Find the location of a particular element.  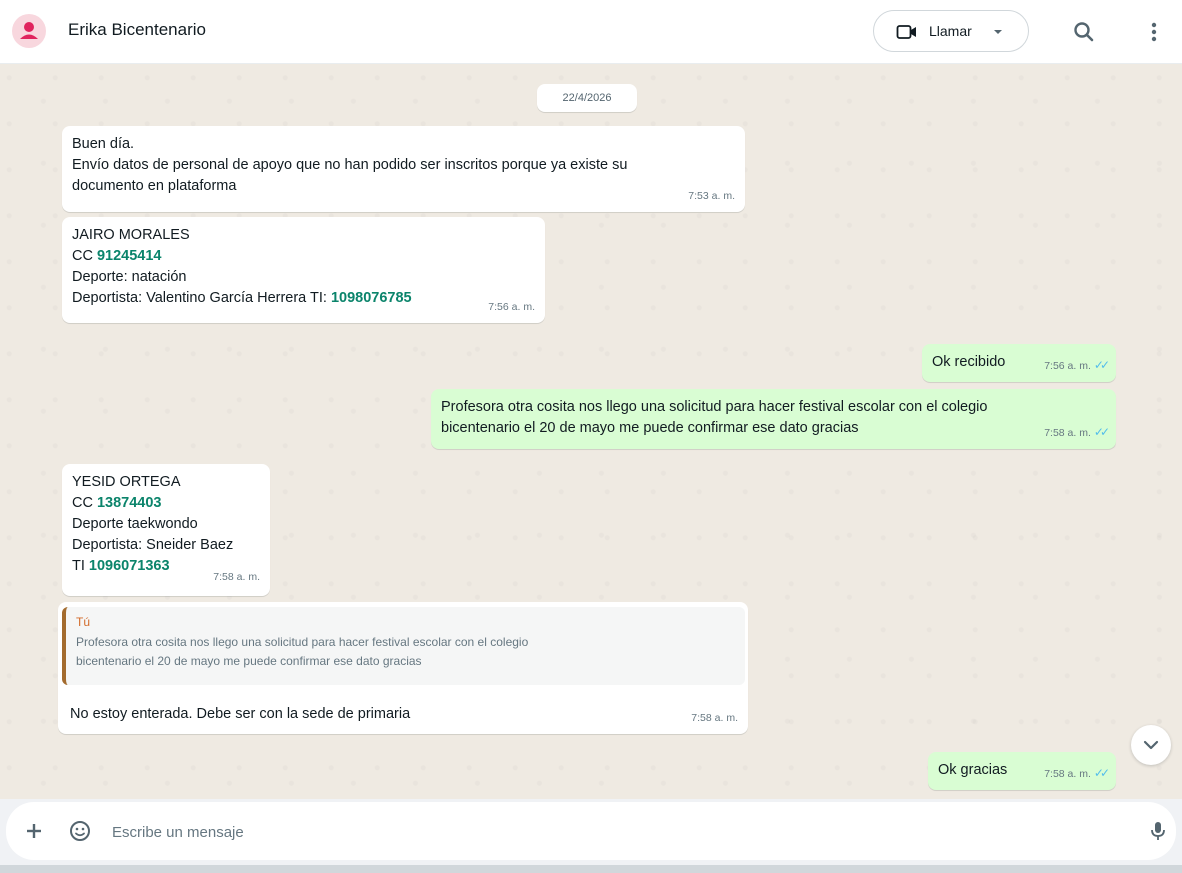

attach-button is located at coordinates (34, 831).